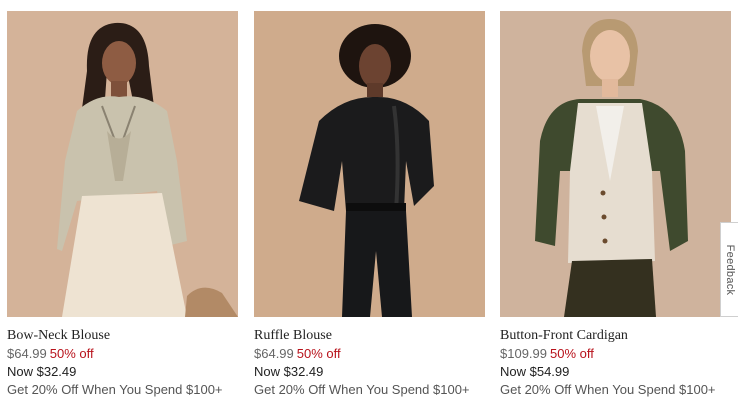  Describe the element at coordinates (523, 353) in the screenshot. I see `original-price: $109.99` at that location.